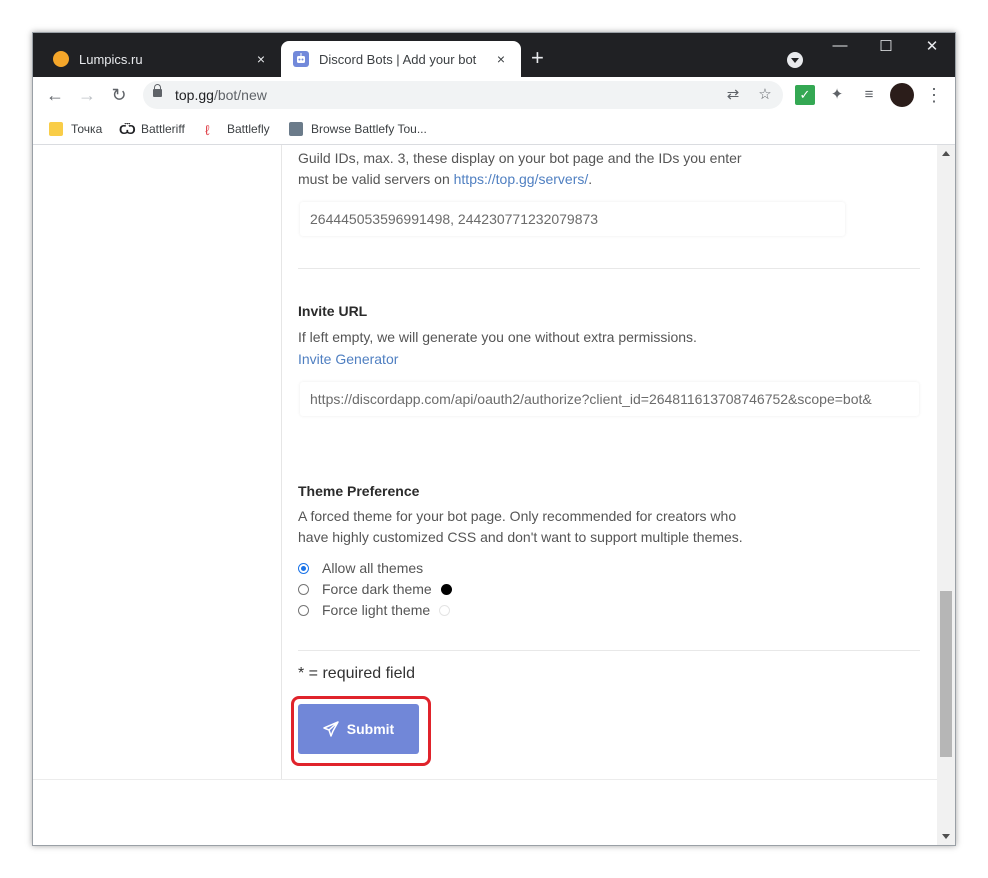 Image resolution: width=988 pixels, height=878 pixels. I want to click on radio-force-light-theme: Force light theme, so click(374, 610).